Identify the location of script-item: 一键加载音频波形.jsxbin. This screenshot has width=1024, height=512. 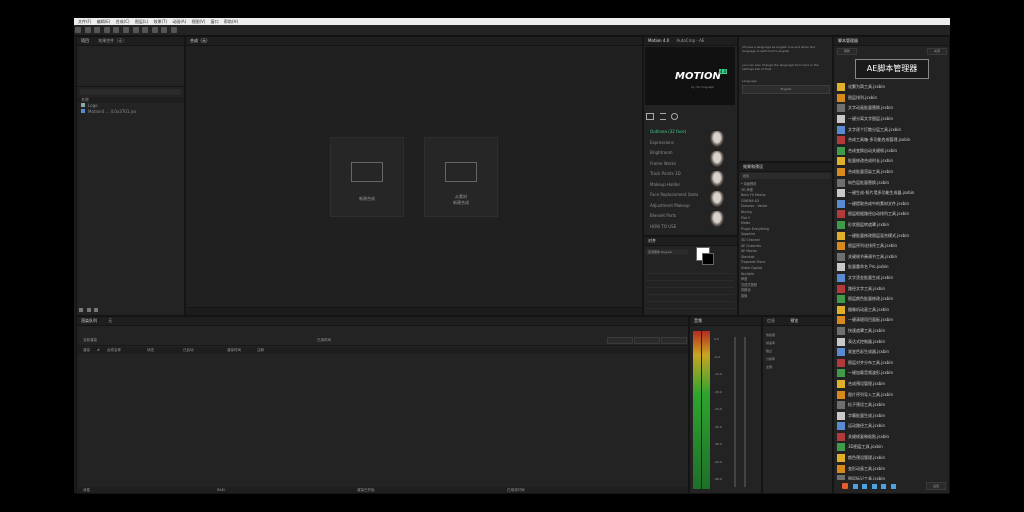
(891, 373).